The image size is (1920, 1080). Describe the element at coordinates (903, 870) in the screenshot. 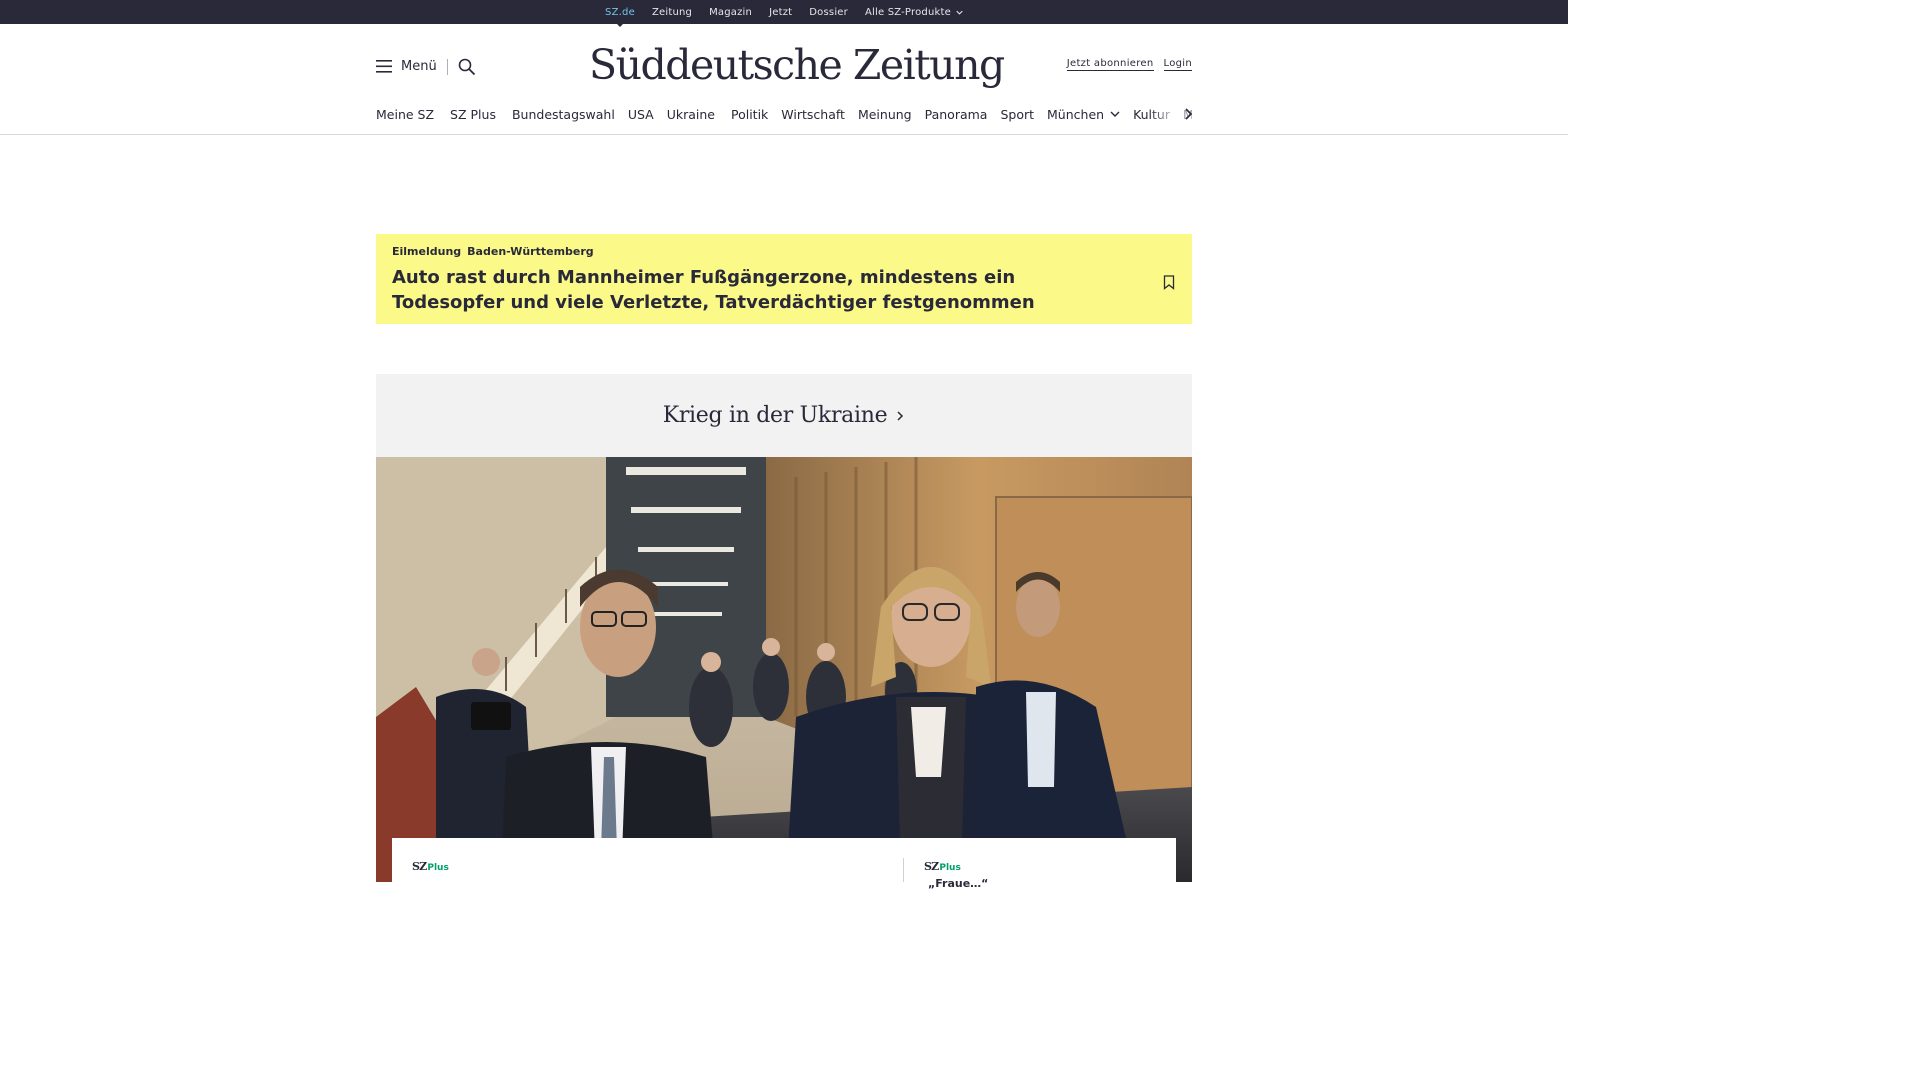

I see `teaser-divider` at that location.